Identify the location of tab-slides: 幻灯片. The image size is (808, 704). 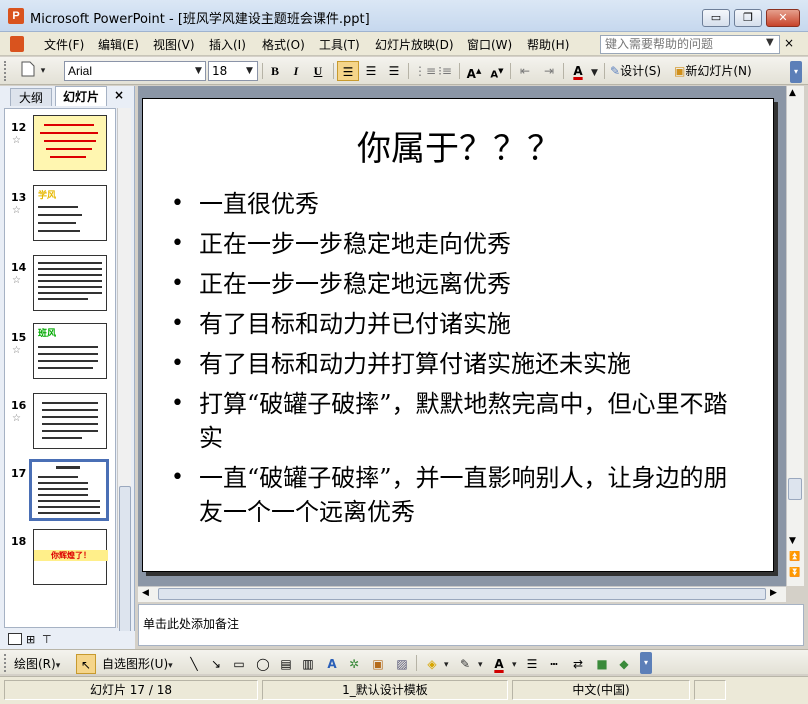
(81, 96).